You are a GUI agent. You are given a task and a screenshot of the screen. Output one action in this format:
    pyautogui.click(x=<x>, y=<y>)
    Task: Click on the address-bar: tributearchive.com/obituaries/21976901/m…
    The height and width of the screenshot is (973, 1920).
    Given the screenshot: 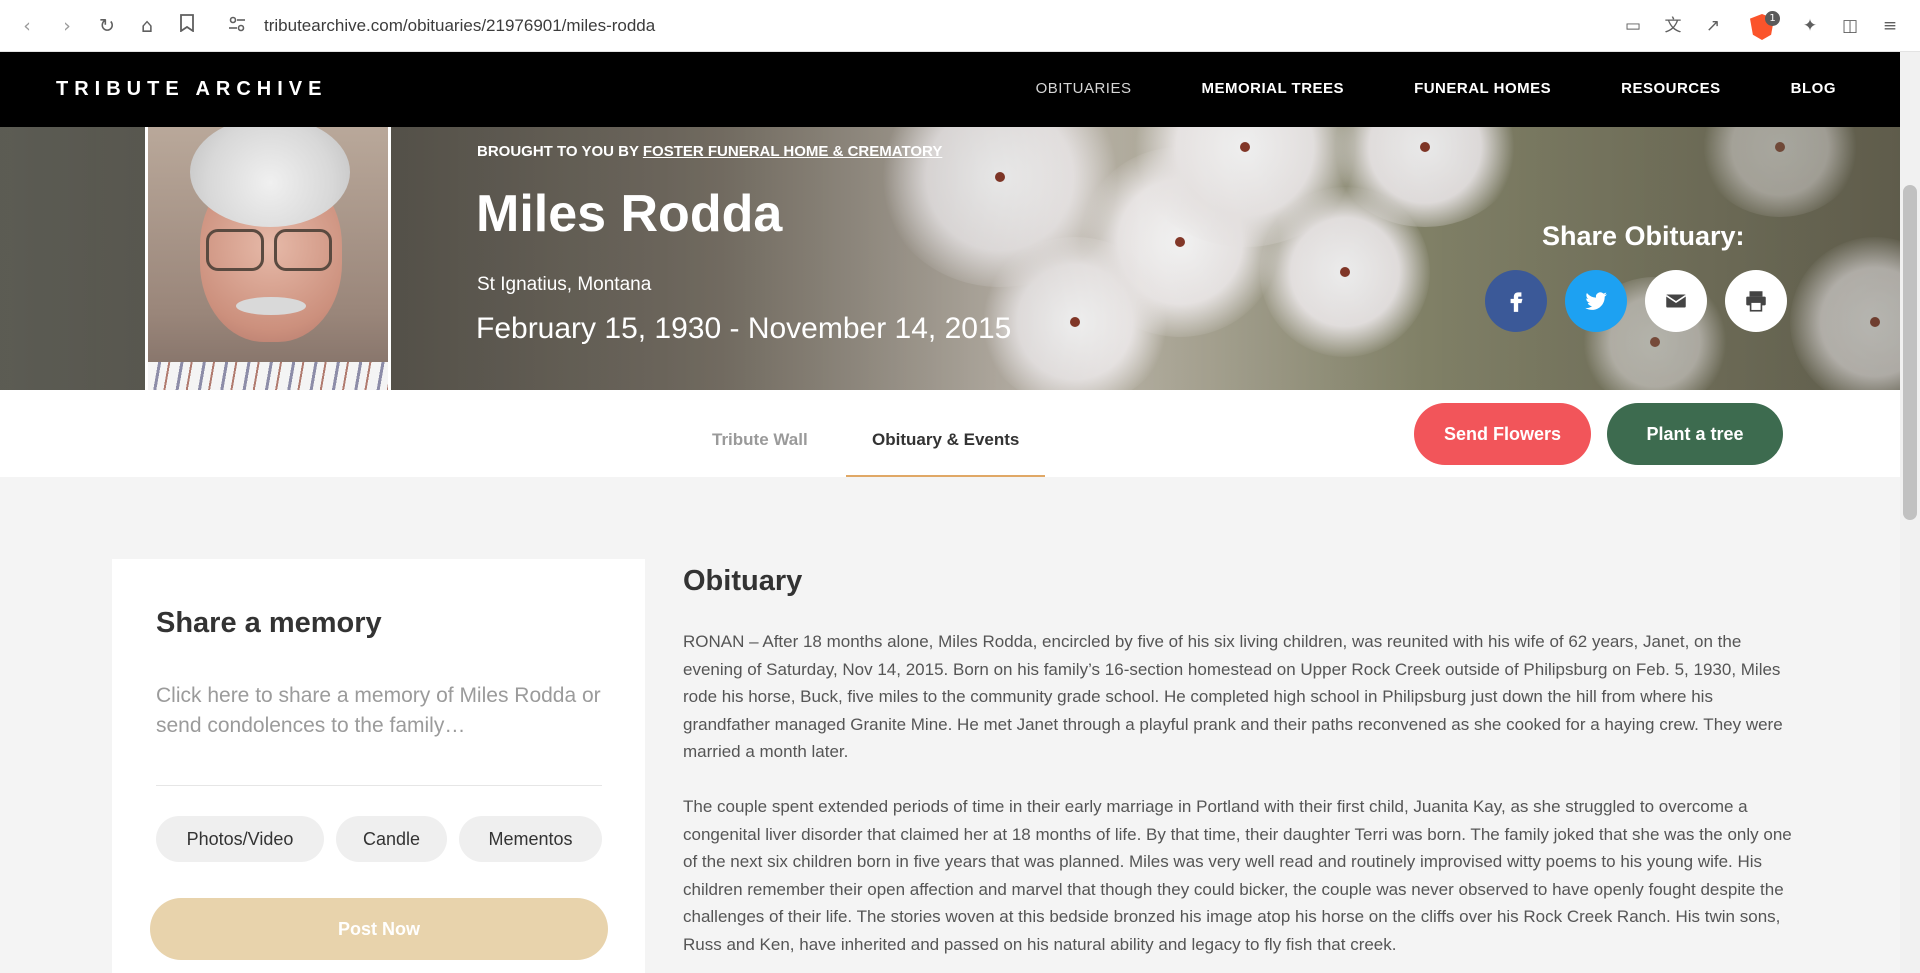 What is the action you would take?
    pyautogui.click(x=459, y=26)
    